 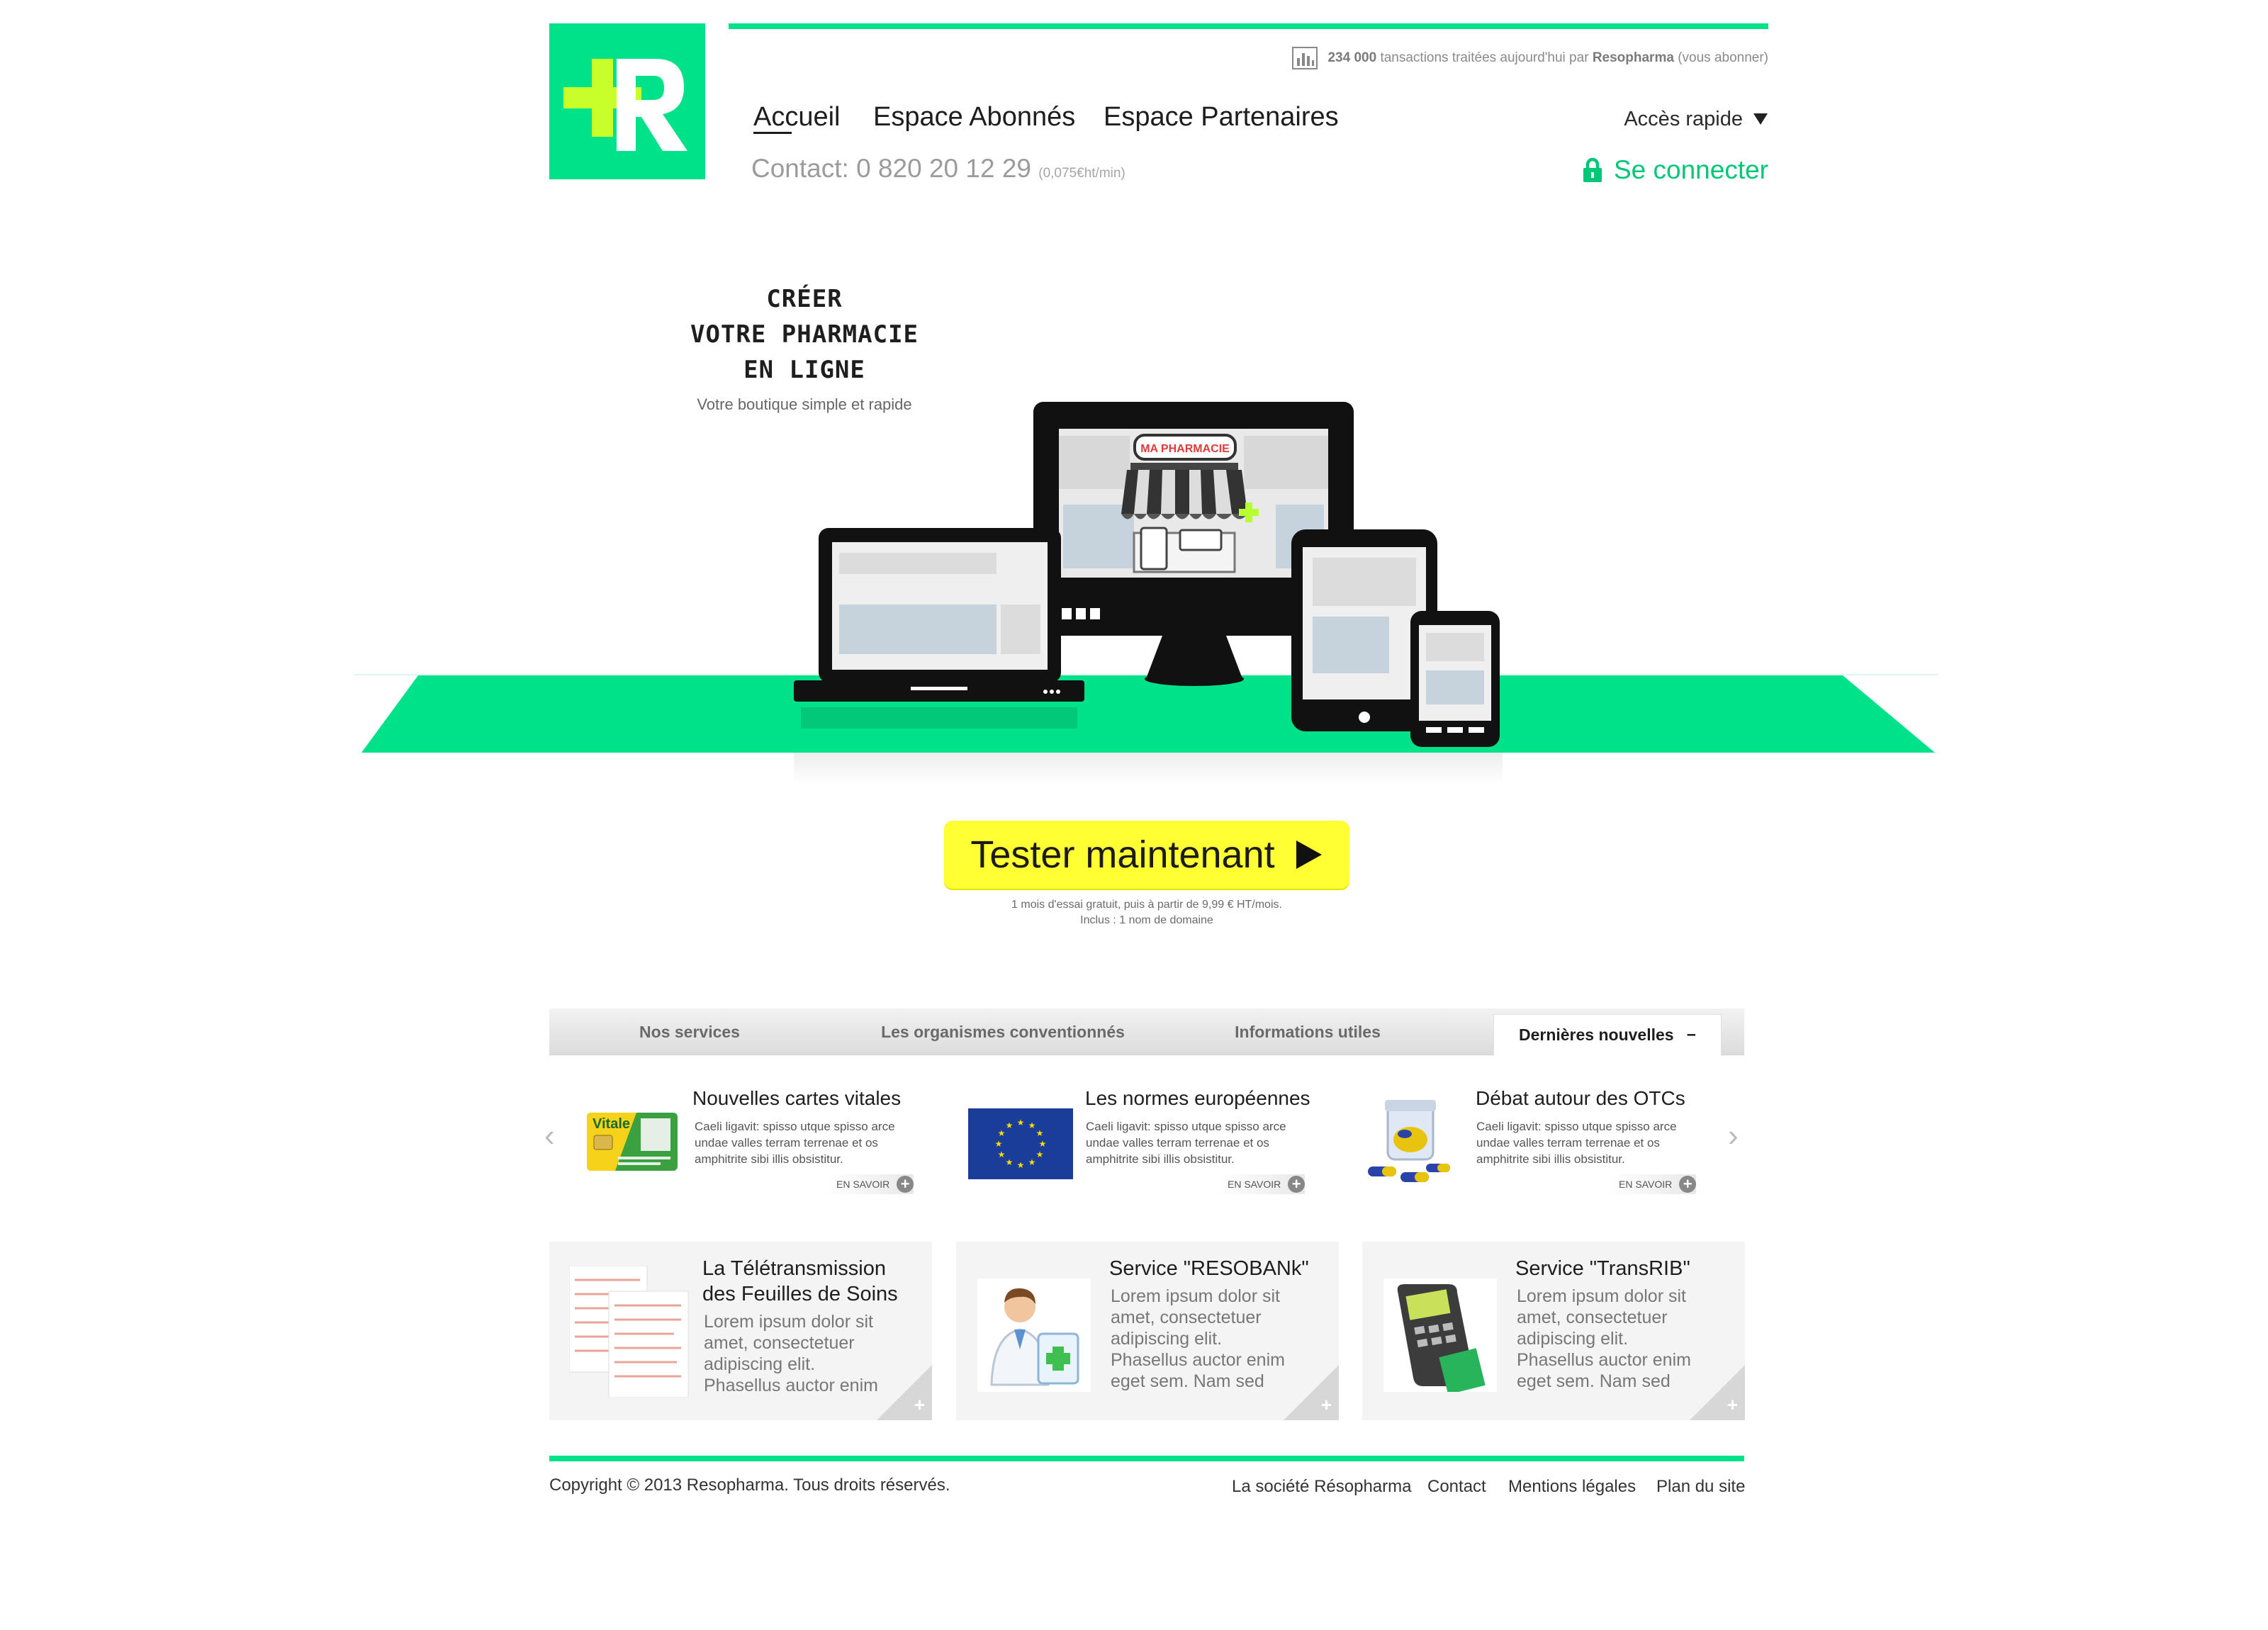 I want to click on carte-vitale-icon: Vitale, so click(x=632, y=1142).